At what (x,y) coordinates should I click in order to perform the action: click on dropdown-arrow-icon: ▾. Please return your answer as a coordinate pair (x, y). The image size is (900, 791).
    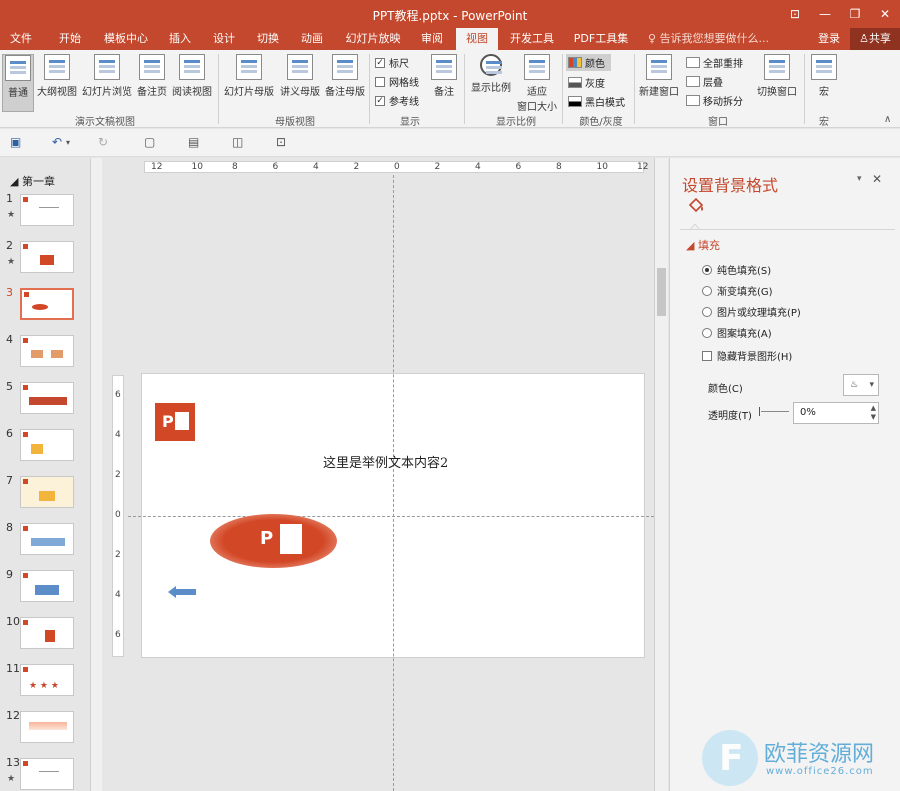
    Looking at the image, I should click on (871, 385).